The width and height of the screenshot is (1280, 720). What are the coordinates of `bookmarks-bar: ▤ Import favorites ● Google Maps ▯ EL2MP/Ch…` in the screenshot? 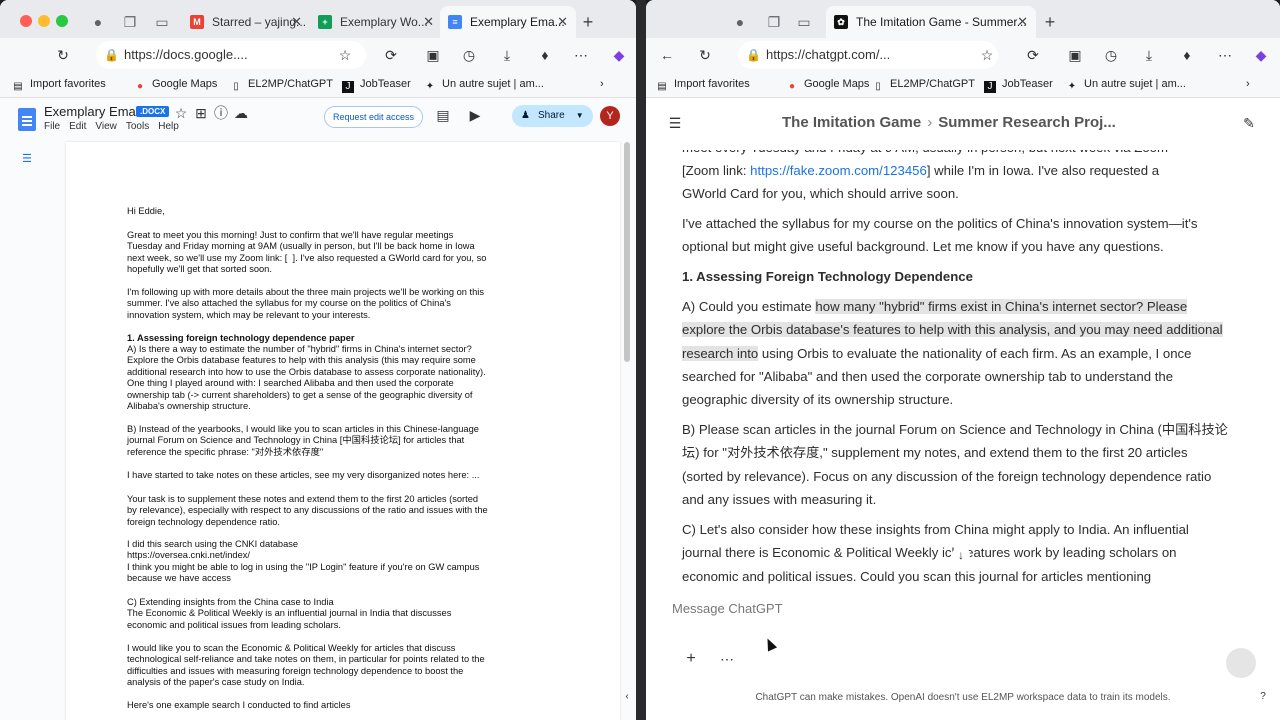 It's located at (318, 84).